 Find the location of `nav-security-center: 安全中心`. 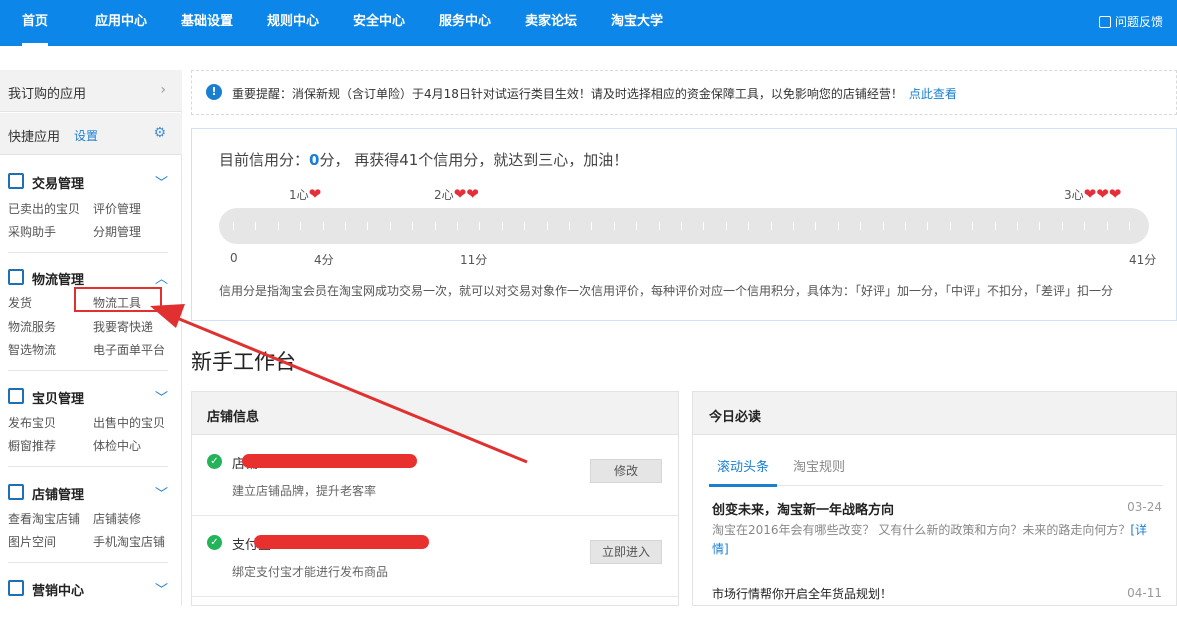

nav-security-center: 安全中心 is located at coordinates (379, 23).